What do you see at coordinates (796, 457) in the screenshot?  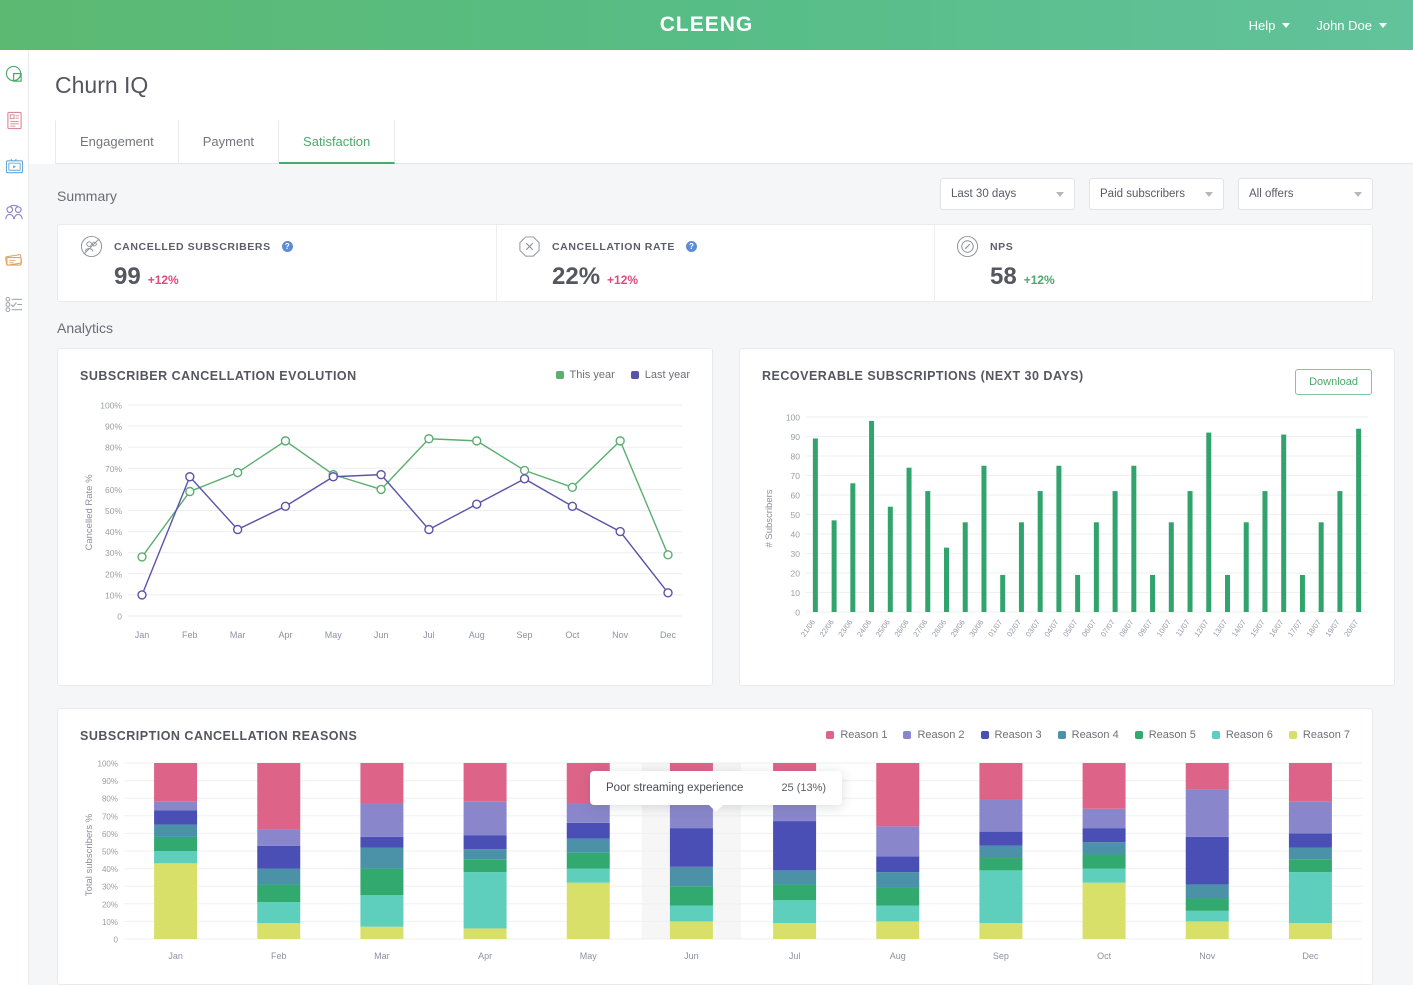 I see `svg-text: 80` at bounding box center [796, 457].